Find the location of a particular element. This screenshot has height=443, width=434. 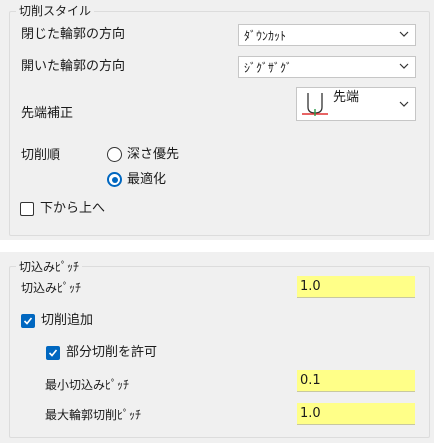

allow-partial-checkbox is located at coordinates (53, 353).